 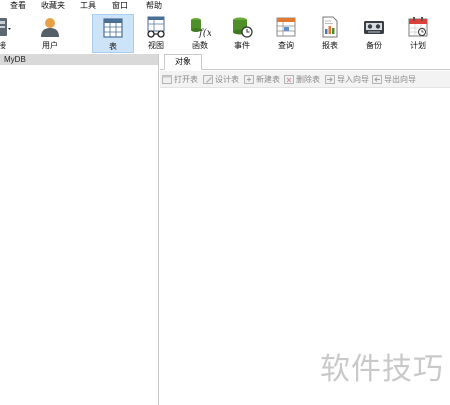 I want to click on tab-strip: 对象, so click(x=305, y=62).